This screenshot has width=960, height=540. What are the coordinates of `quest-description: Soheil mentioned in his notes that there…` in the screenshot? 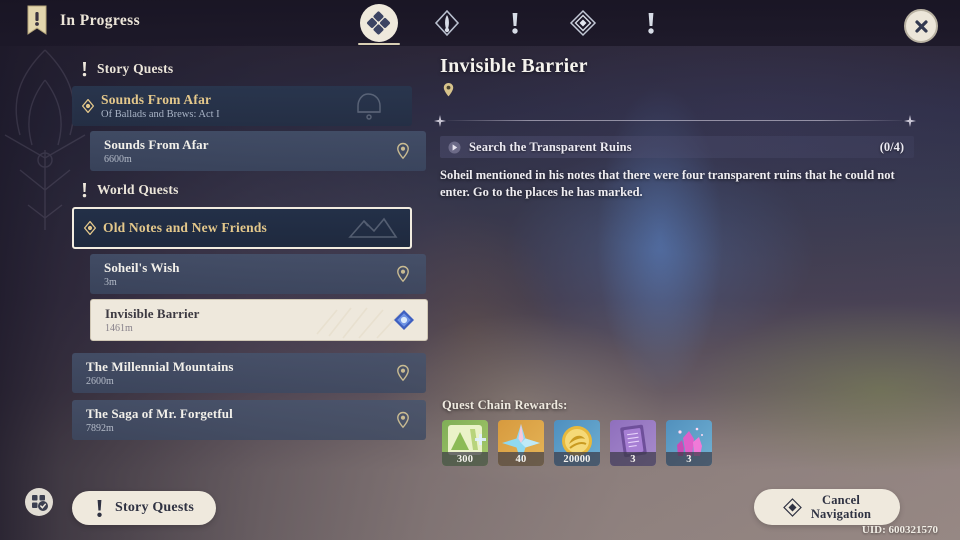 It's located at (667, 183).